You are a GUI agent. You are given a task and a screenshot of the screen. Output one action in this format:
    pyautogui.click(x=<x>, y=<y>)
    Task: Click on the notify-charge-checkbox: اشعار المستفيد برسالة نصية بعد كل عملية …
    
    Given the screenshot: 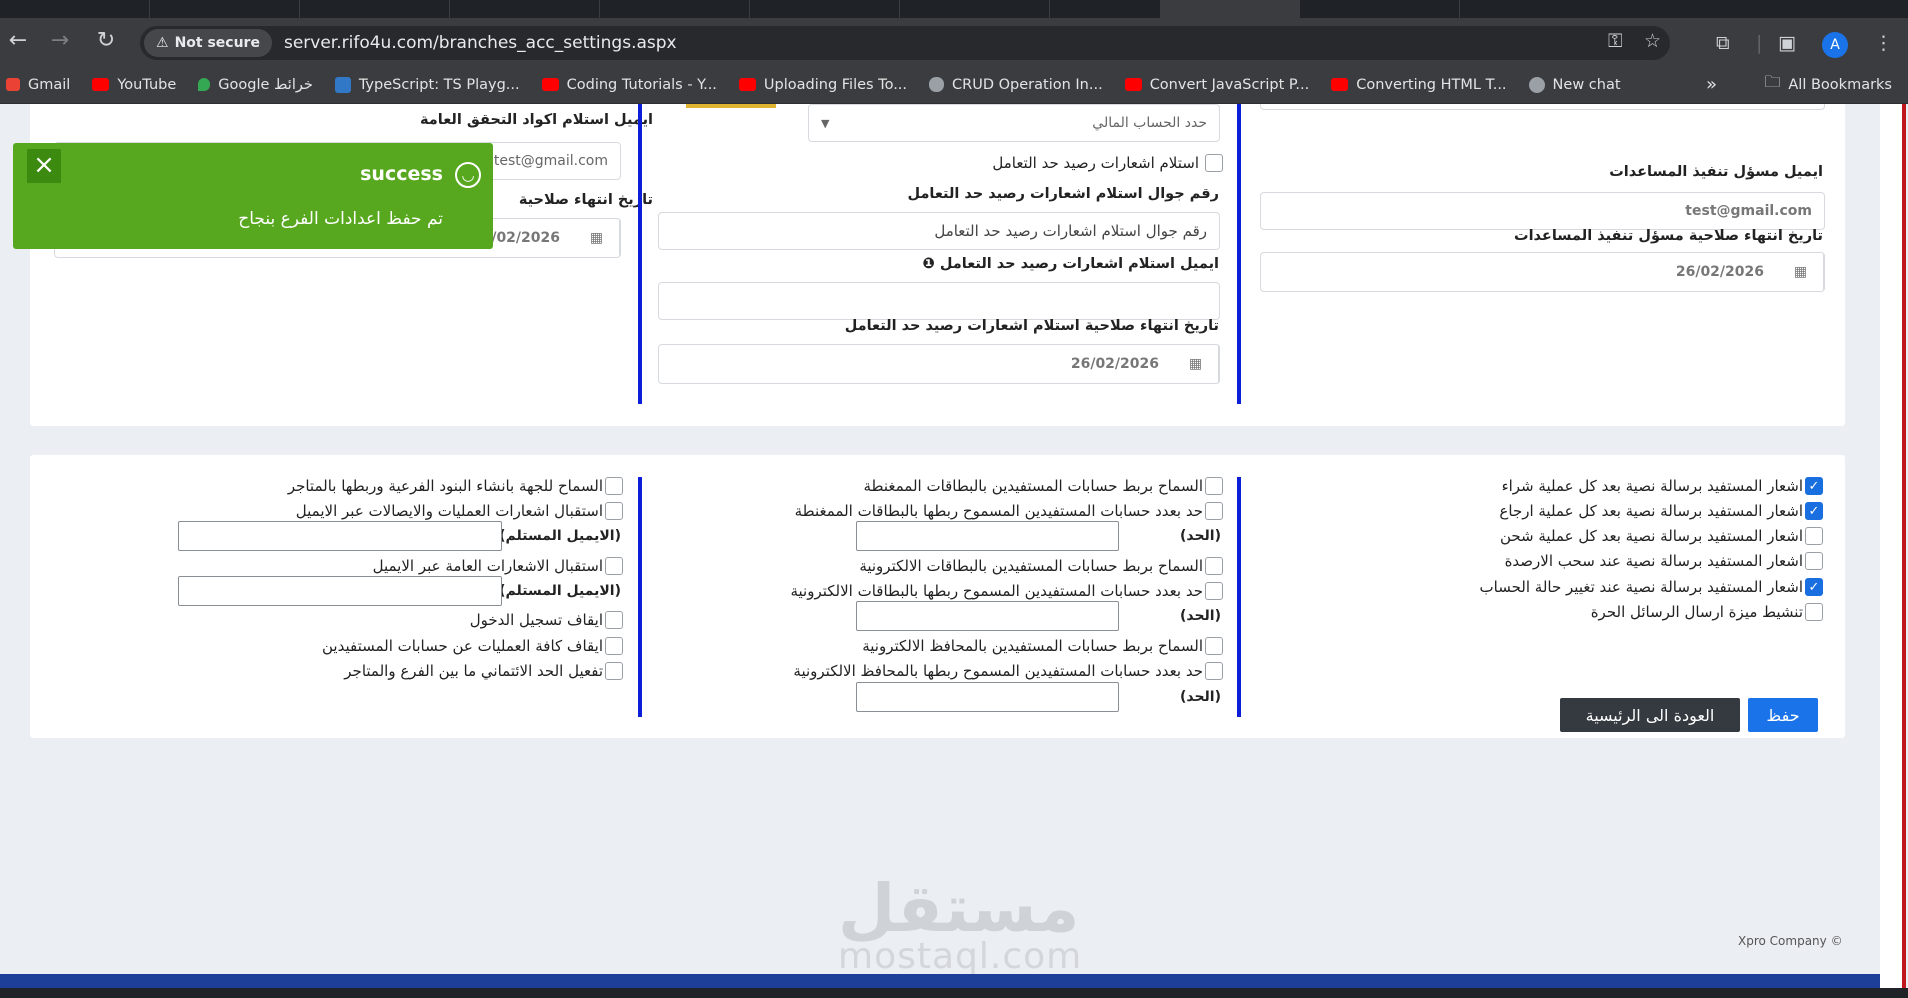 What is the action you would take?
    pyautogui.click(x=1661, y=536)
    